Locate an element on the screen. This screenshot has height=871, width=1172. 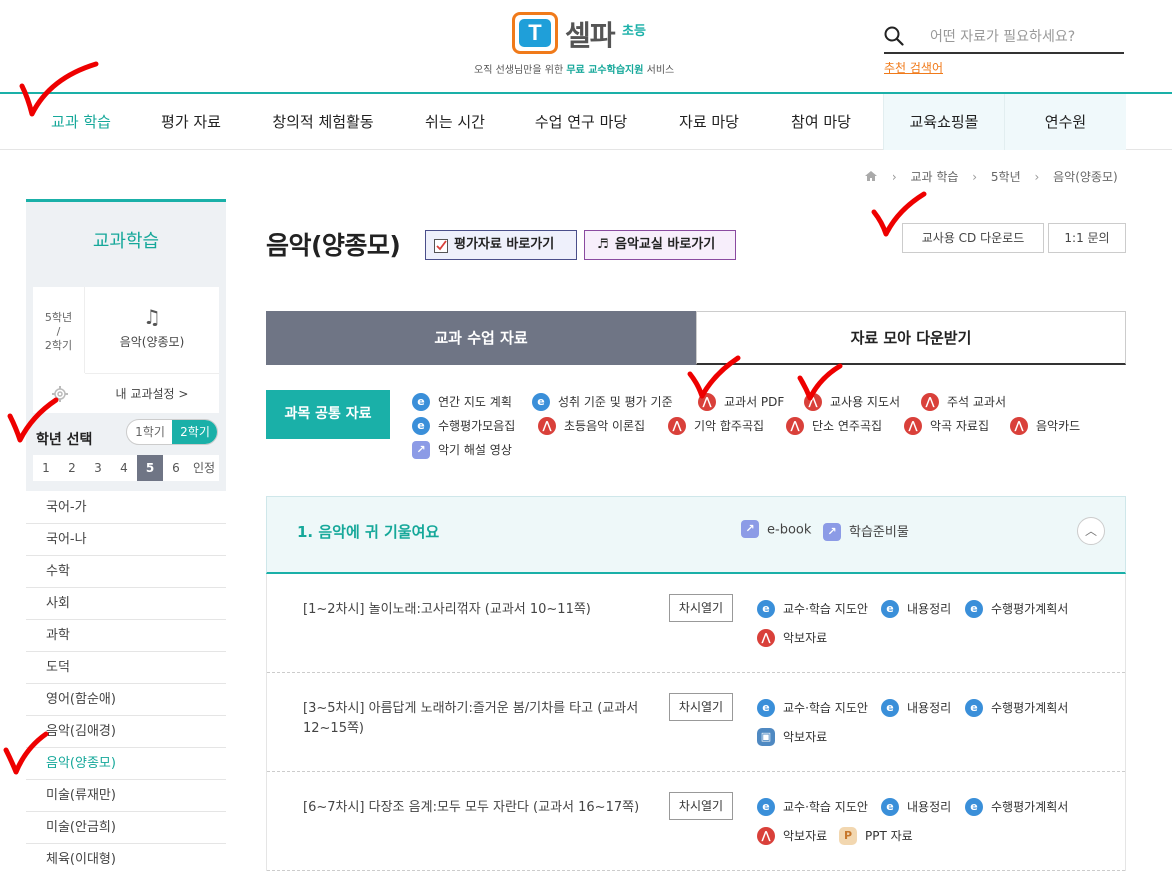
common-resource: ⋀ 초등음악 이론집 is located at coordinates (591, 426).